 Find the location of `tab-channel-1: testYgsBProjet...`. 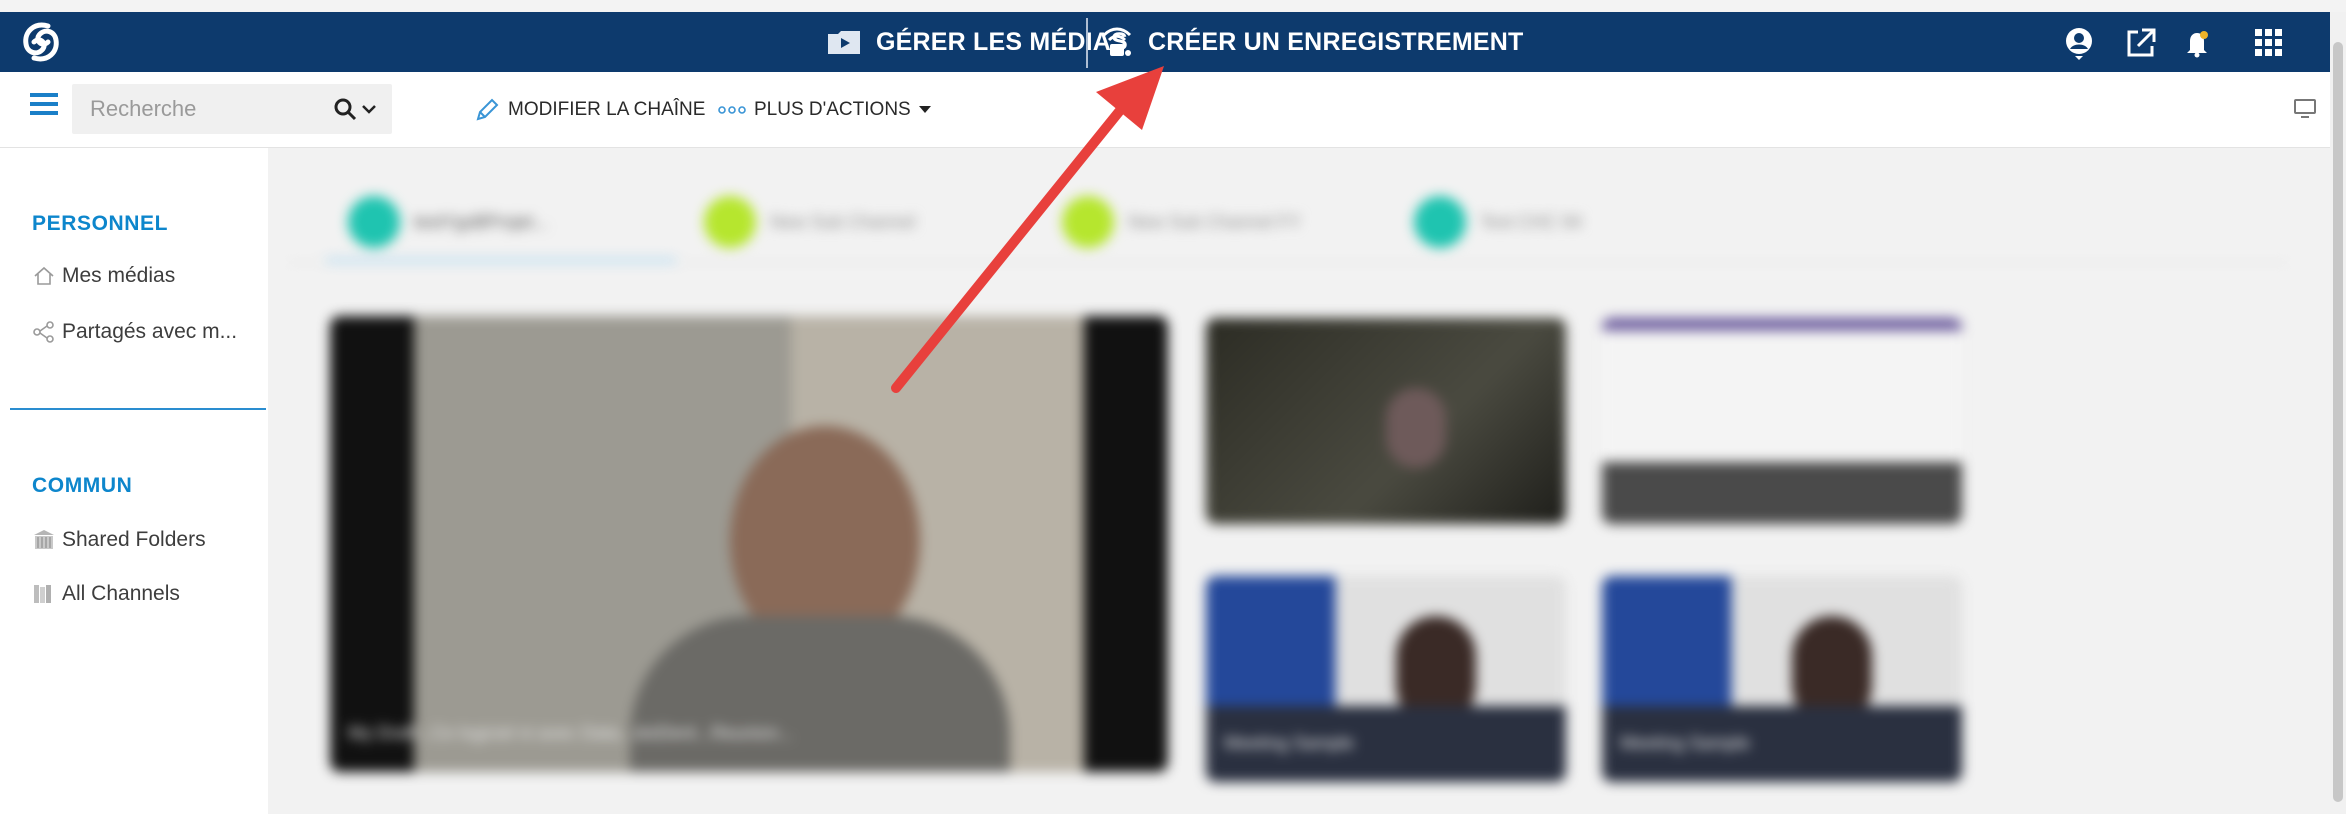

tab-channel-1: testYgsBProjet... is located at coordinates (448, 222).